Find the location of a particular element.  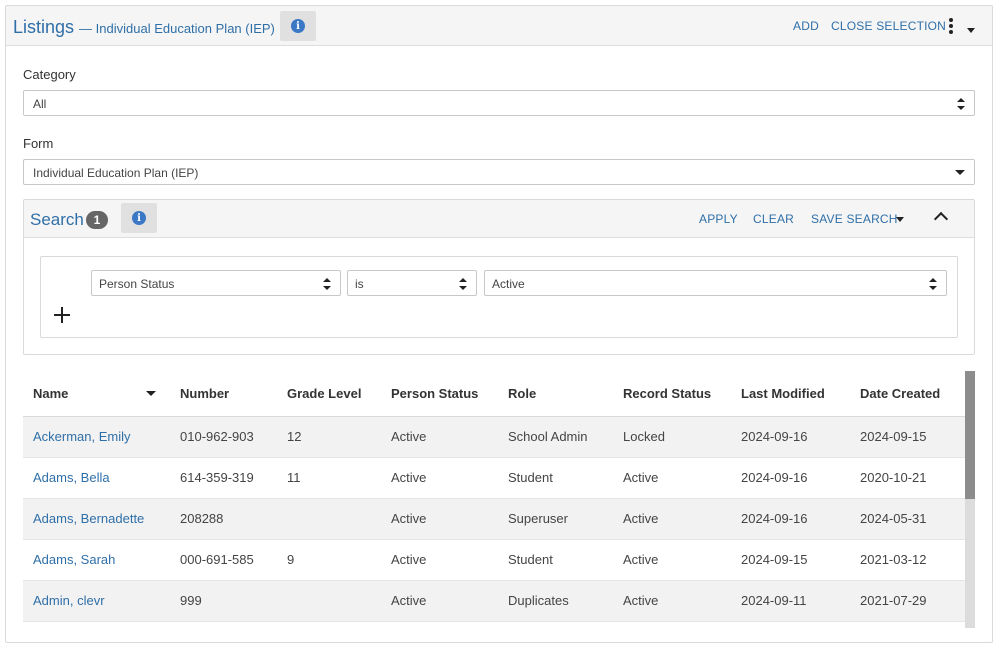

criteria-operator-select: is is located at coordinates (412, 283).